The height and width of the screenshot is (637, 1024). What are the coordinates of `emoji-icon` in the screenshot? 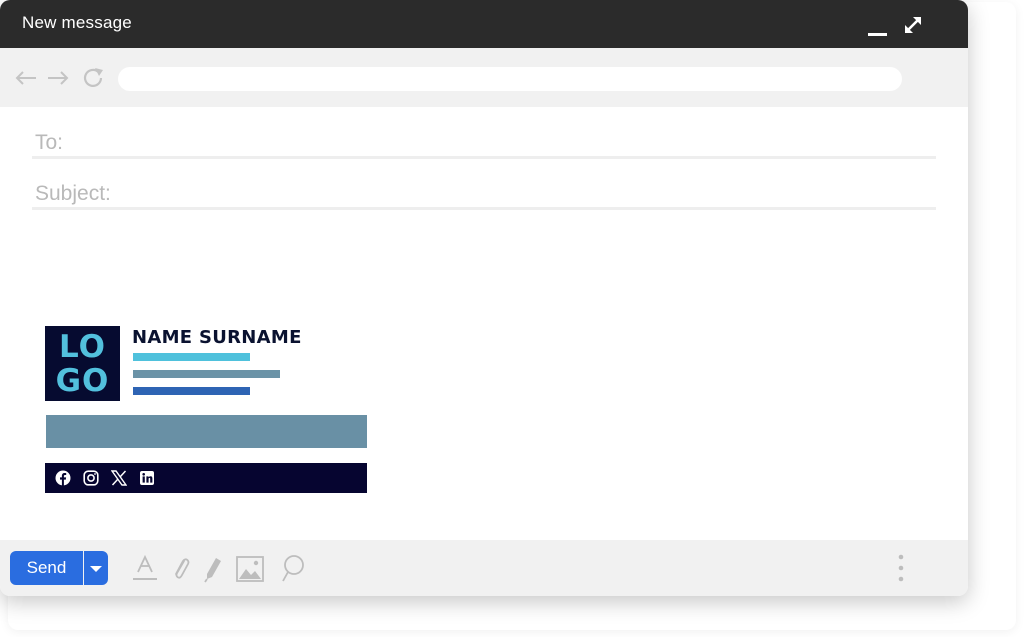 It's located at (293, 571).